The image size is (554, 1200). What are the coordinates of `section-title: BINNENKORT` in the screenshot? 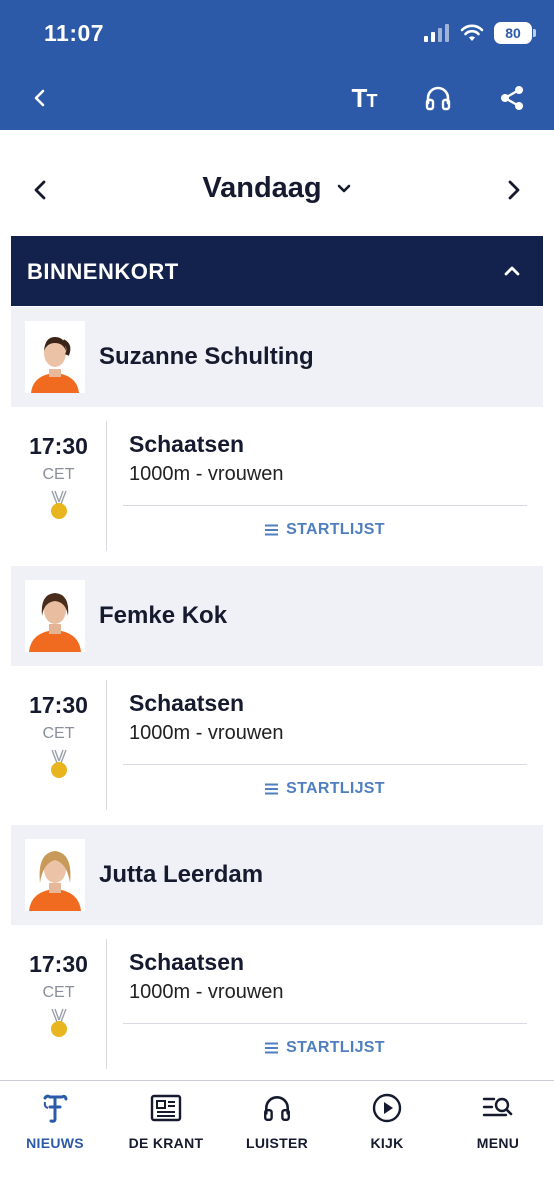 It's located at (103, 271).